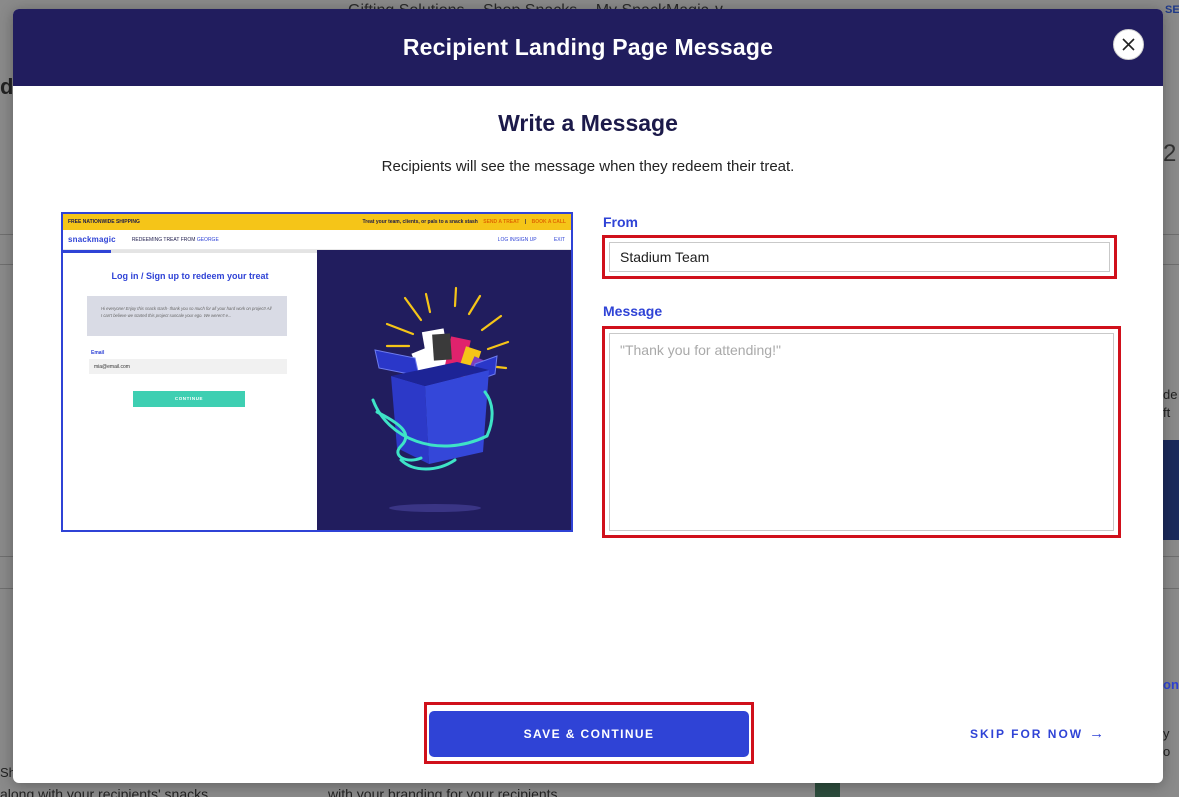  What do you see at coordinates (1027, 734) in the screenshot?
I see `skip-label: SKIP FOR NOW` at bounding box center [1027, 734].